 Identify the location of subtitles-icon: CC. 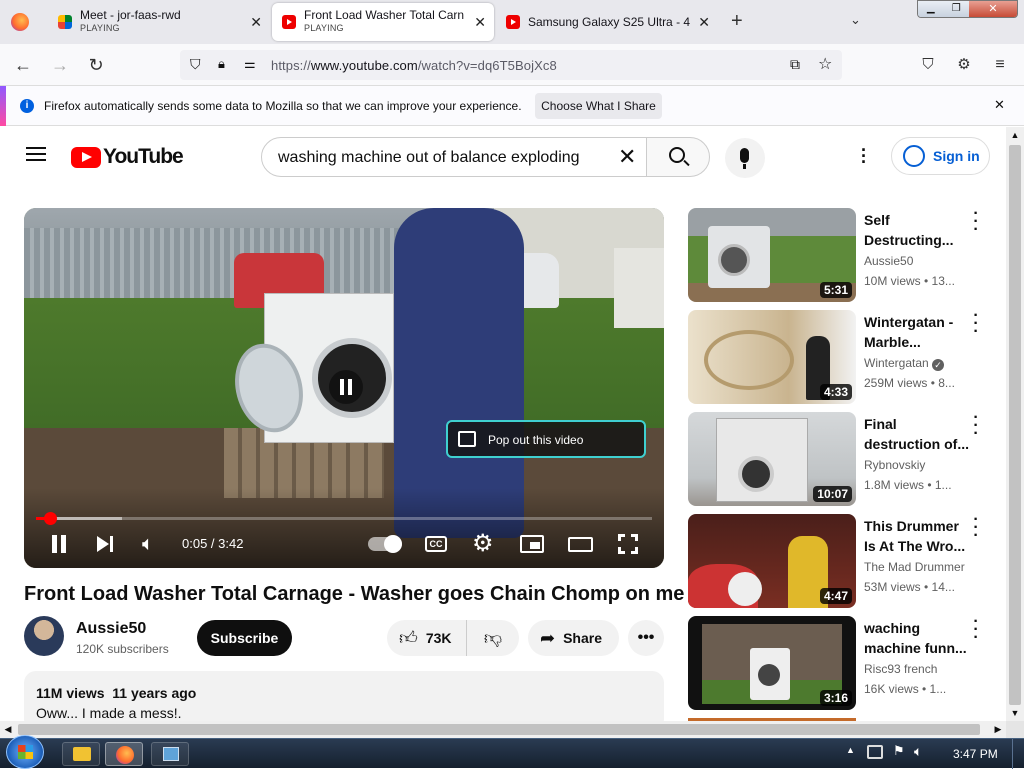
(436, 544).